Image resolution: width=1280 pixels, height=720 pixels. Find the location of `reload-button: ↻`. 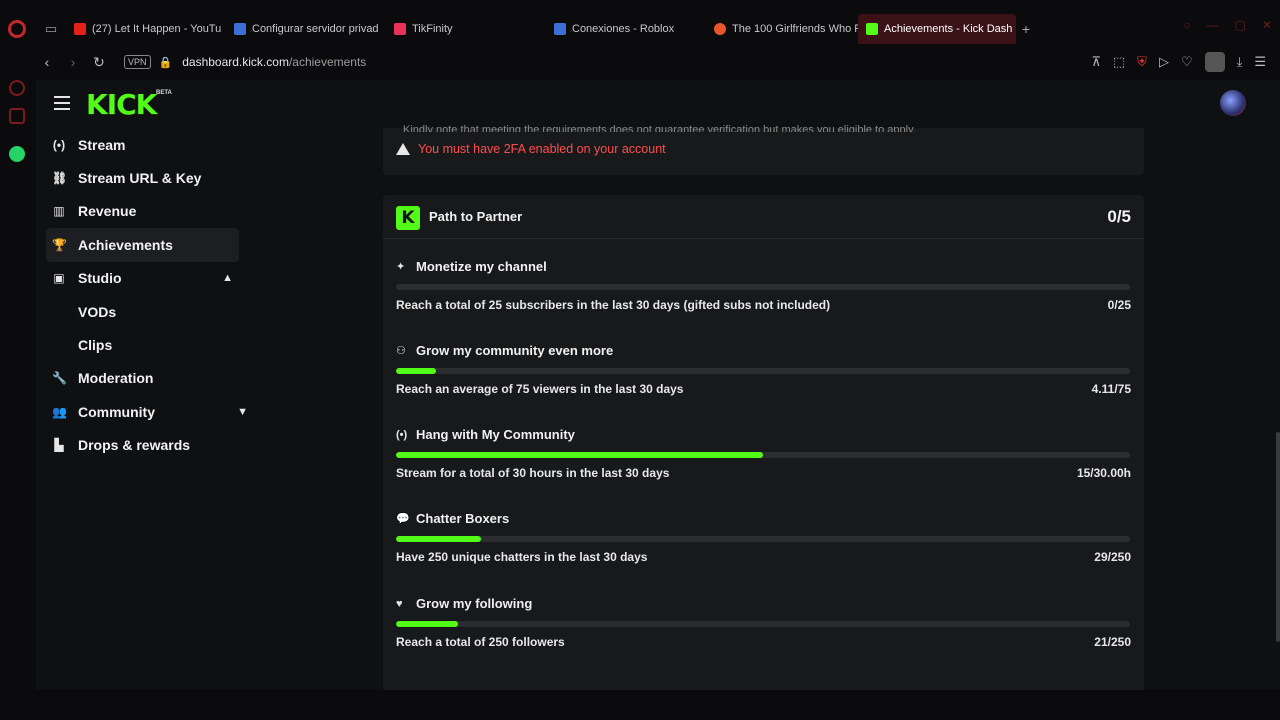

reload-button: ↻ is located at coordinates (99, 62).